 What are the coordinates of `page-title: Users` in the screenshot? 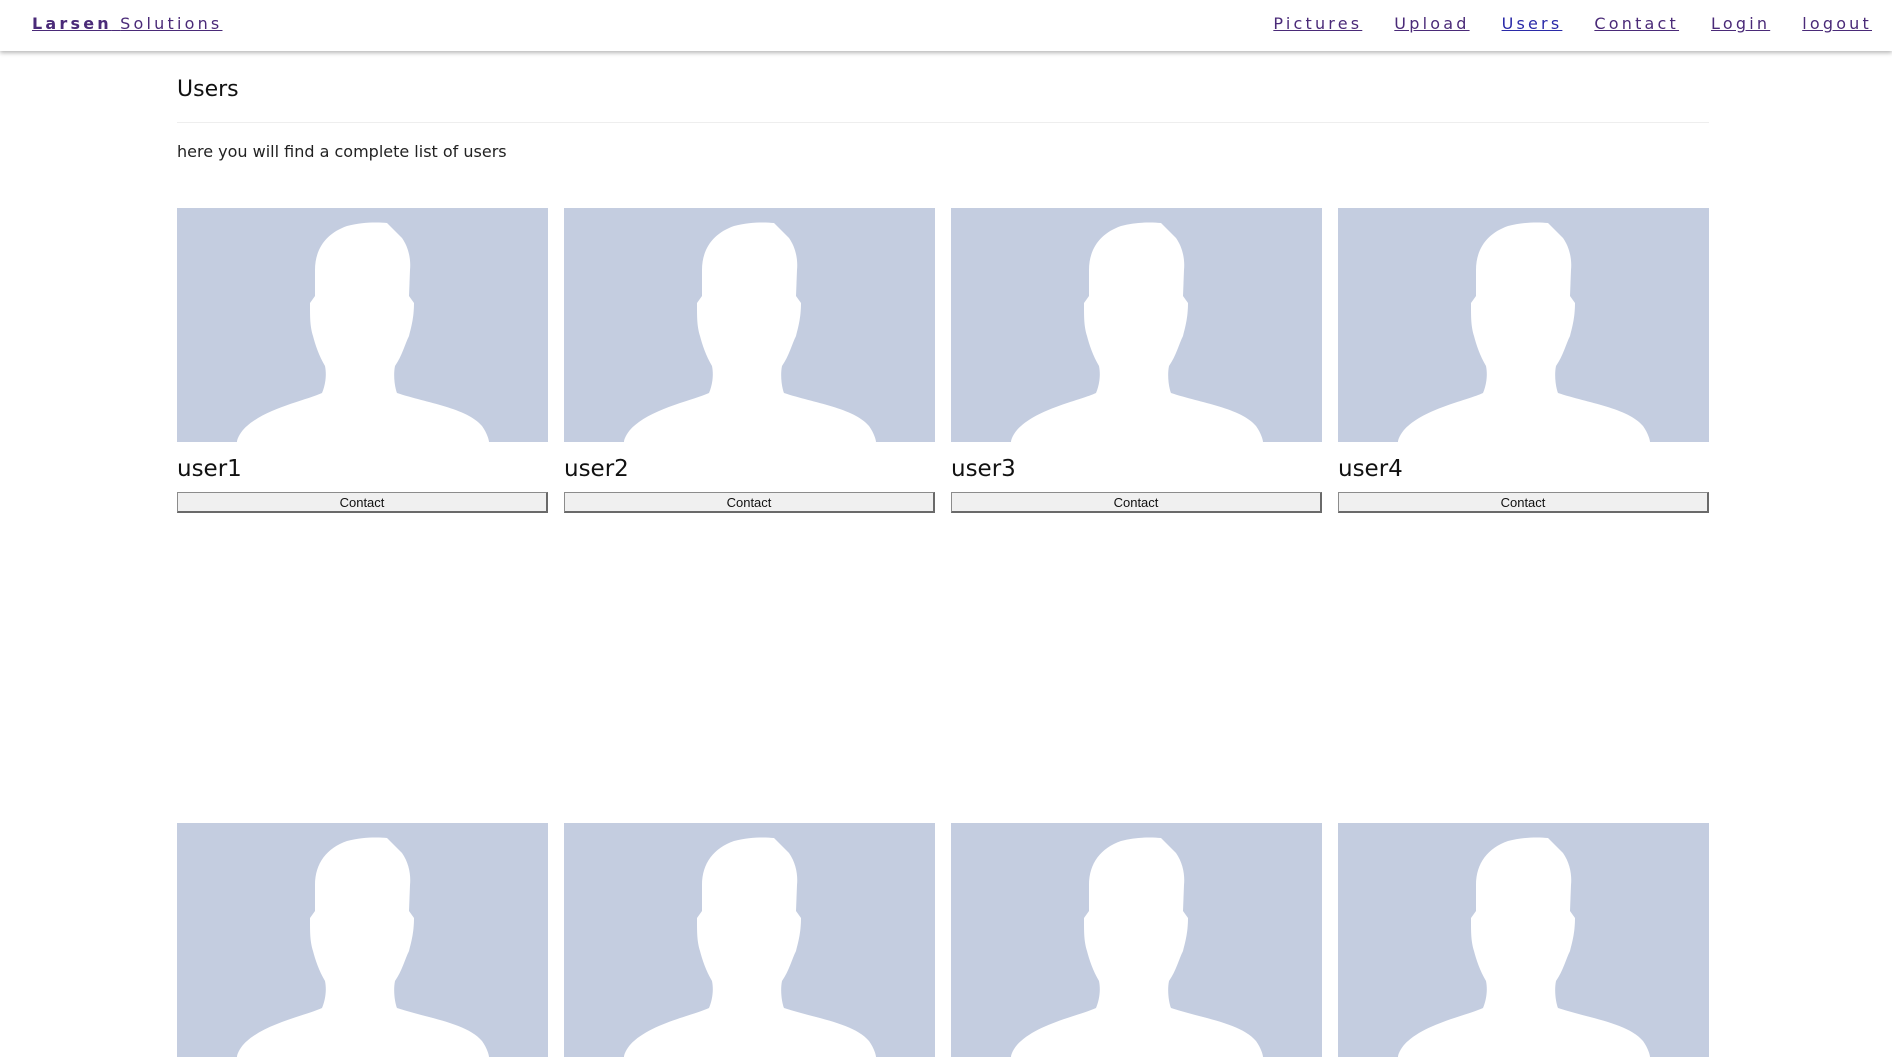 It's located at (208, 89).